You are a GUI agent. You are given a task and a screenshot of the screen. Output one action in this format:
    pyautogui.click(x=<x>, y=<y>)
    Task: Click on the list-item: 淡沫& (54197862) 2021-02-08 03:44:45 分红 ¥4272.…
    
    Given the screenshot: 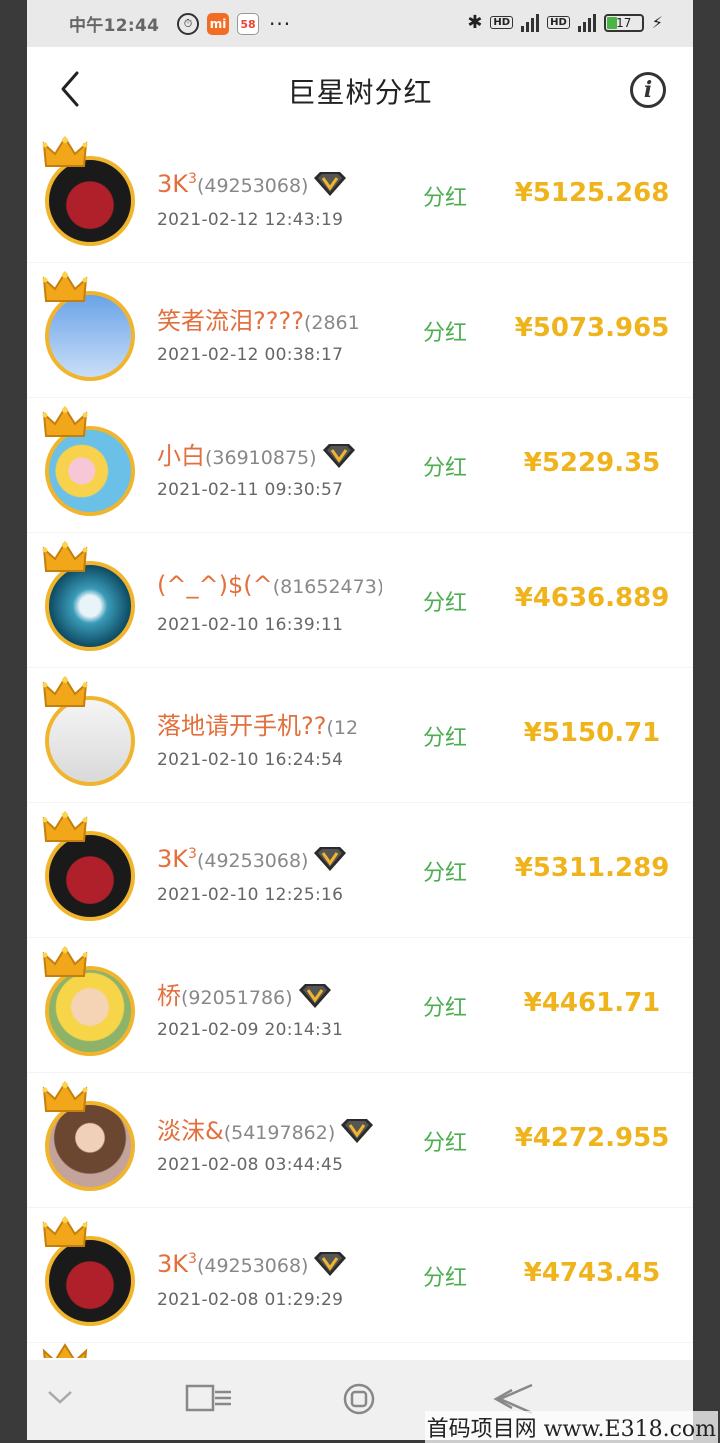 What is the action you would take?
    pyautogui.click(x=360, y=1140)
    